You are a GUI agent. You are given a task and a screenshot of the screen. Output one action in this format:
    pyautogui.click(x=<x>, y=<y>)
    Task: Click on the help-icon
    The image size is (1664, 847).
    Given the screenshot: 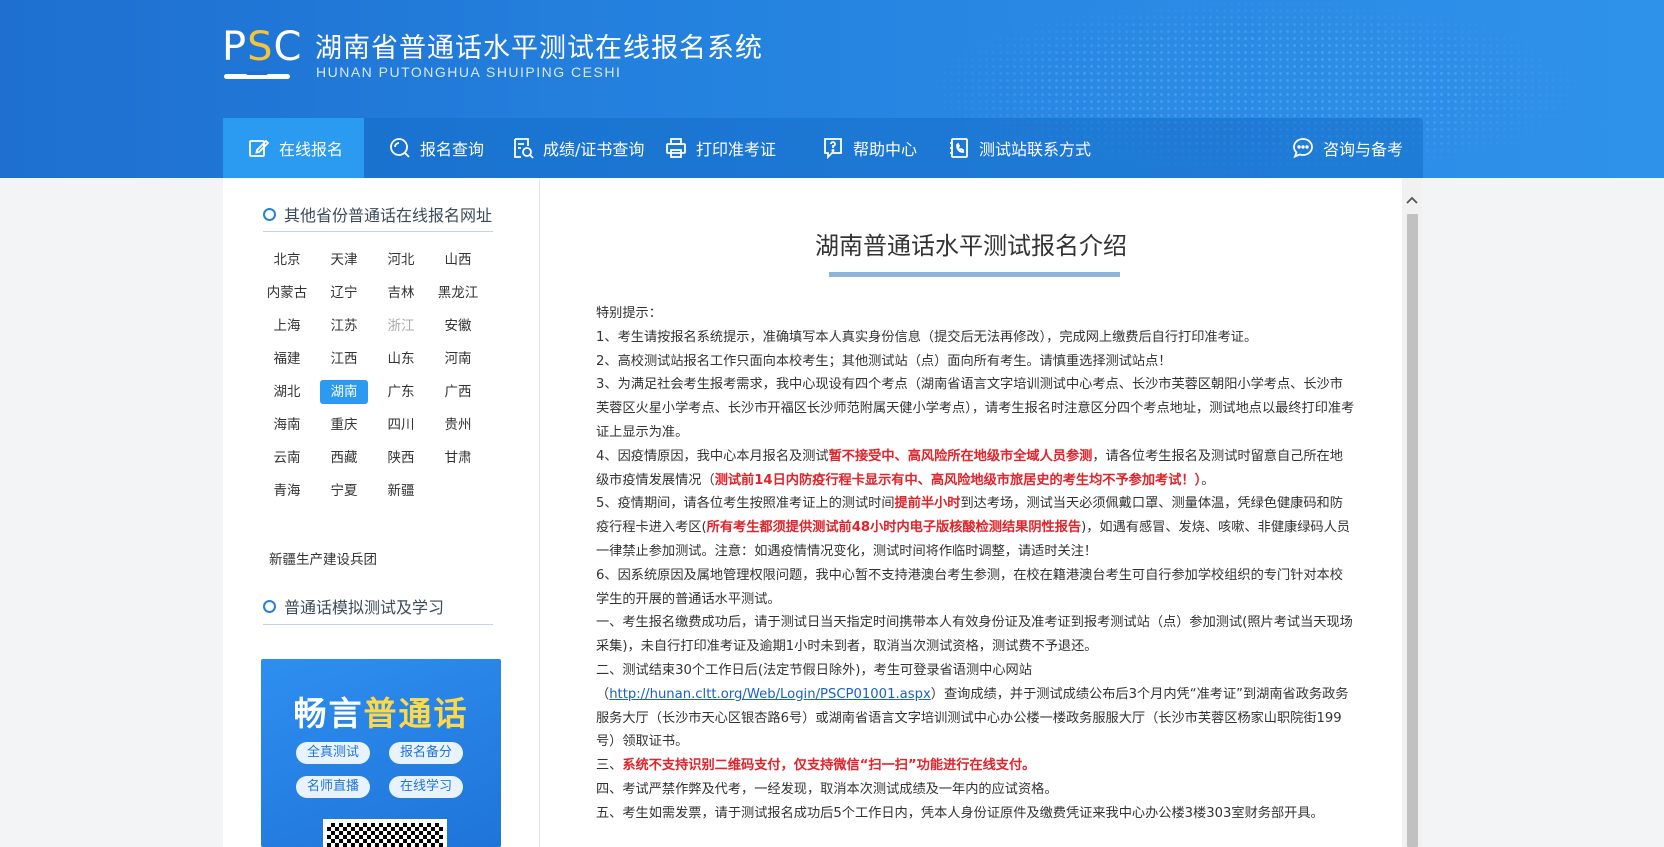 What is the action you would take?
    pyautogui.click(x=833, y=149)
    